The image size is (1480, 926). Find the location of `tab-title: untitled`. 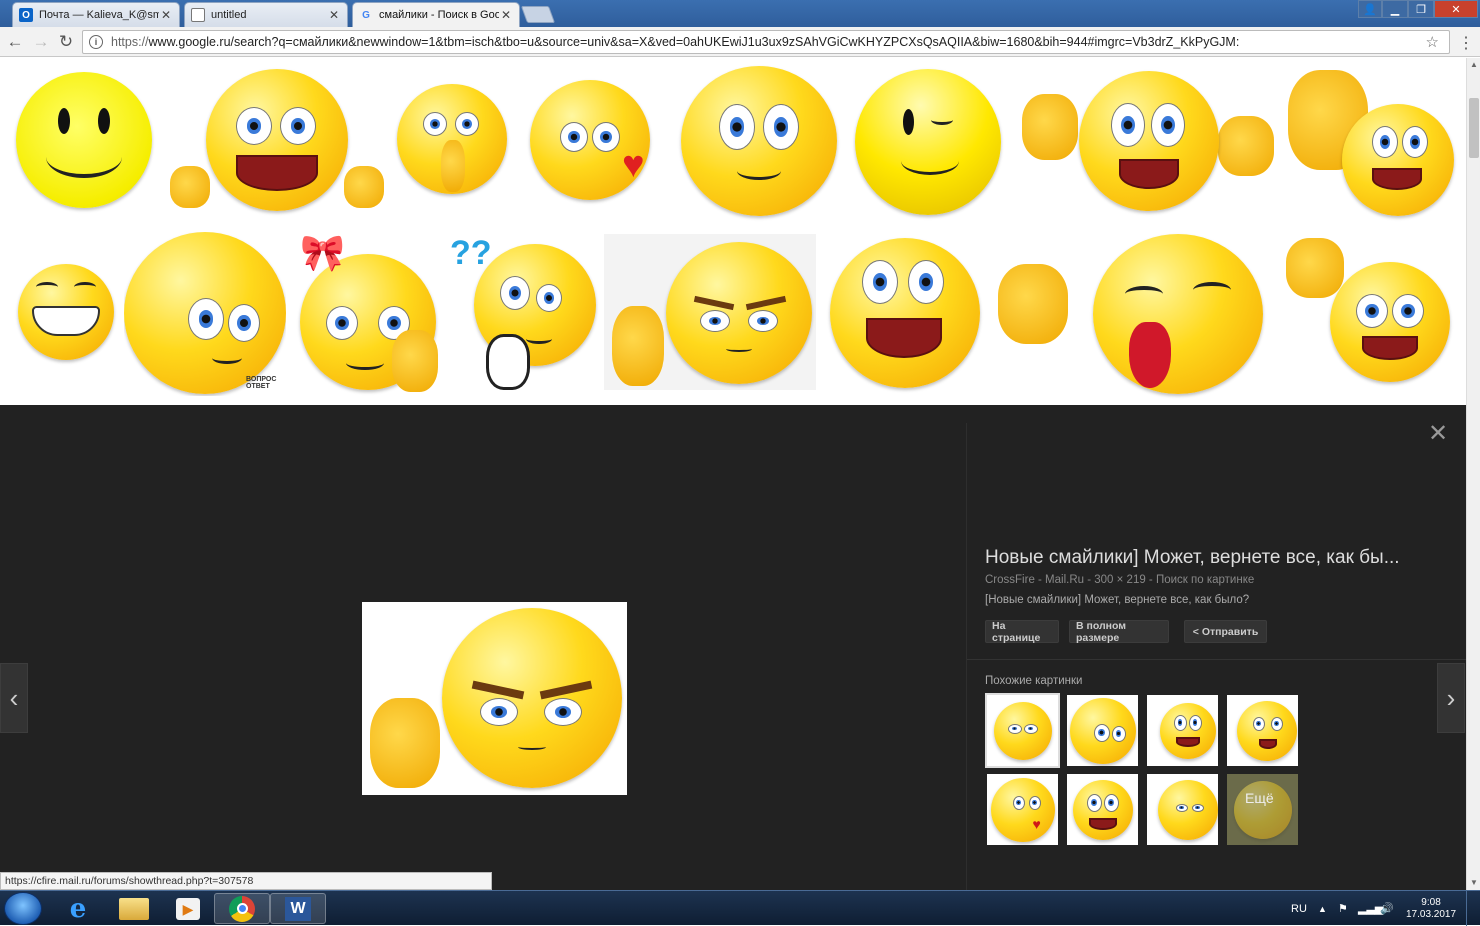

tab-title: untitled is located at coordinates (229, 15).